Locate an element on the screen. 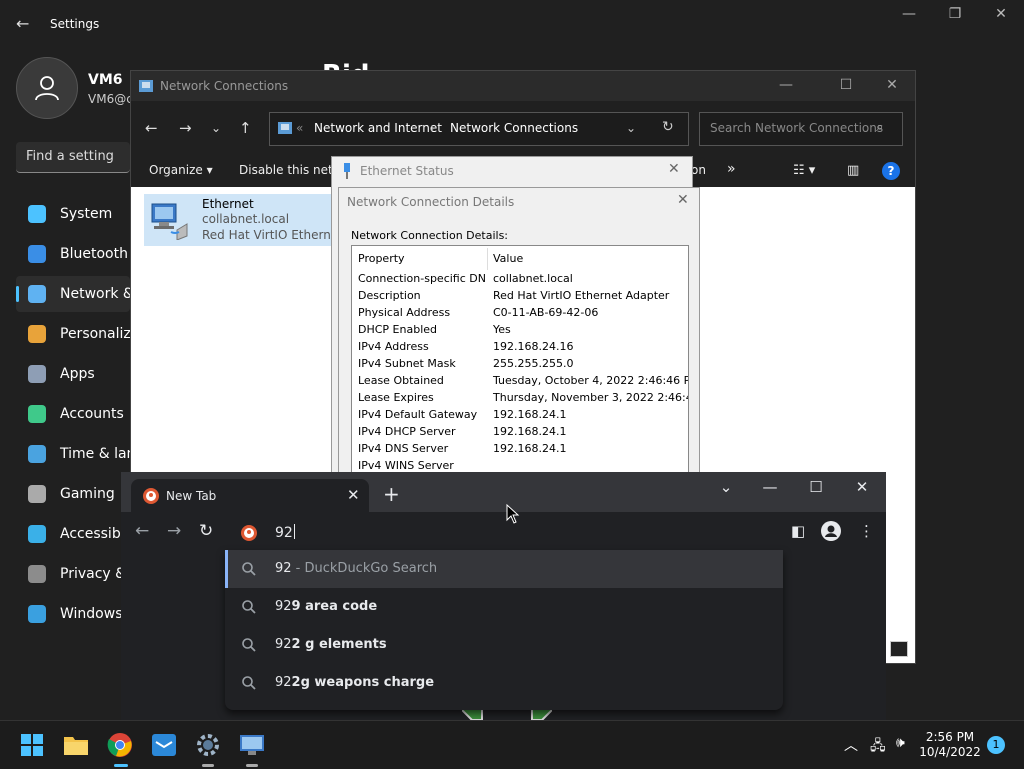  table-row: IPv4 Address 192.168.24.16 is located at coordinates (520, 348).